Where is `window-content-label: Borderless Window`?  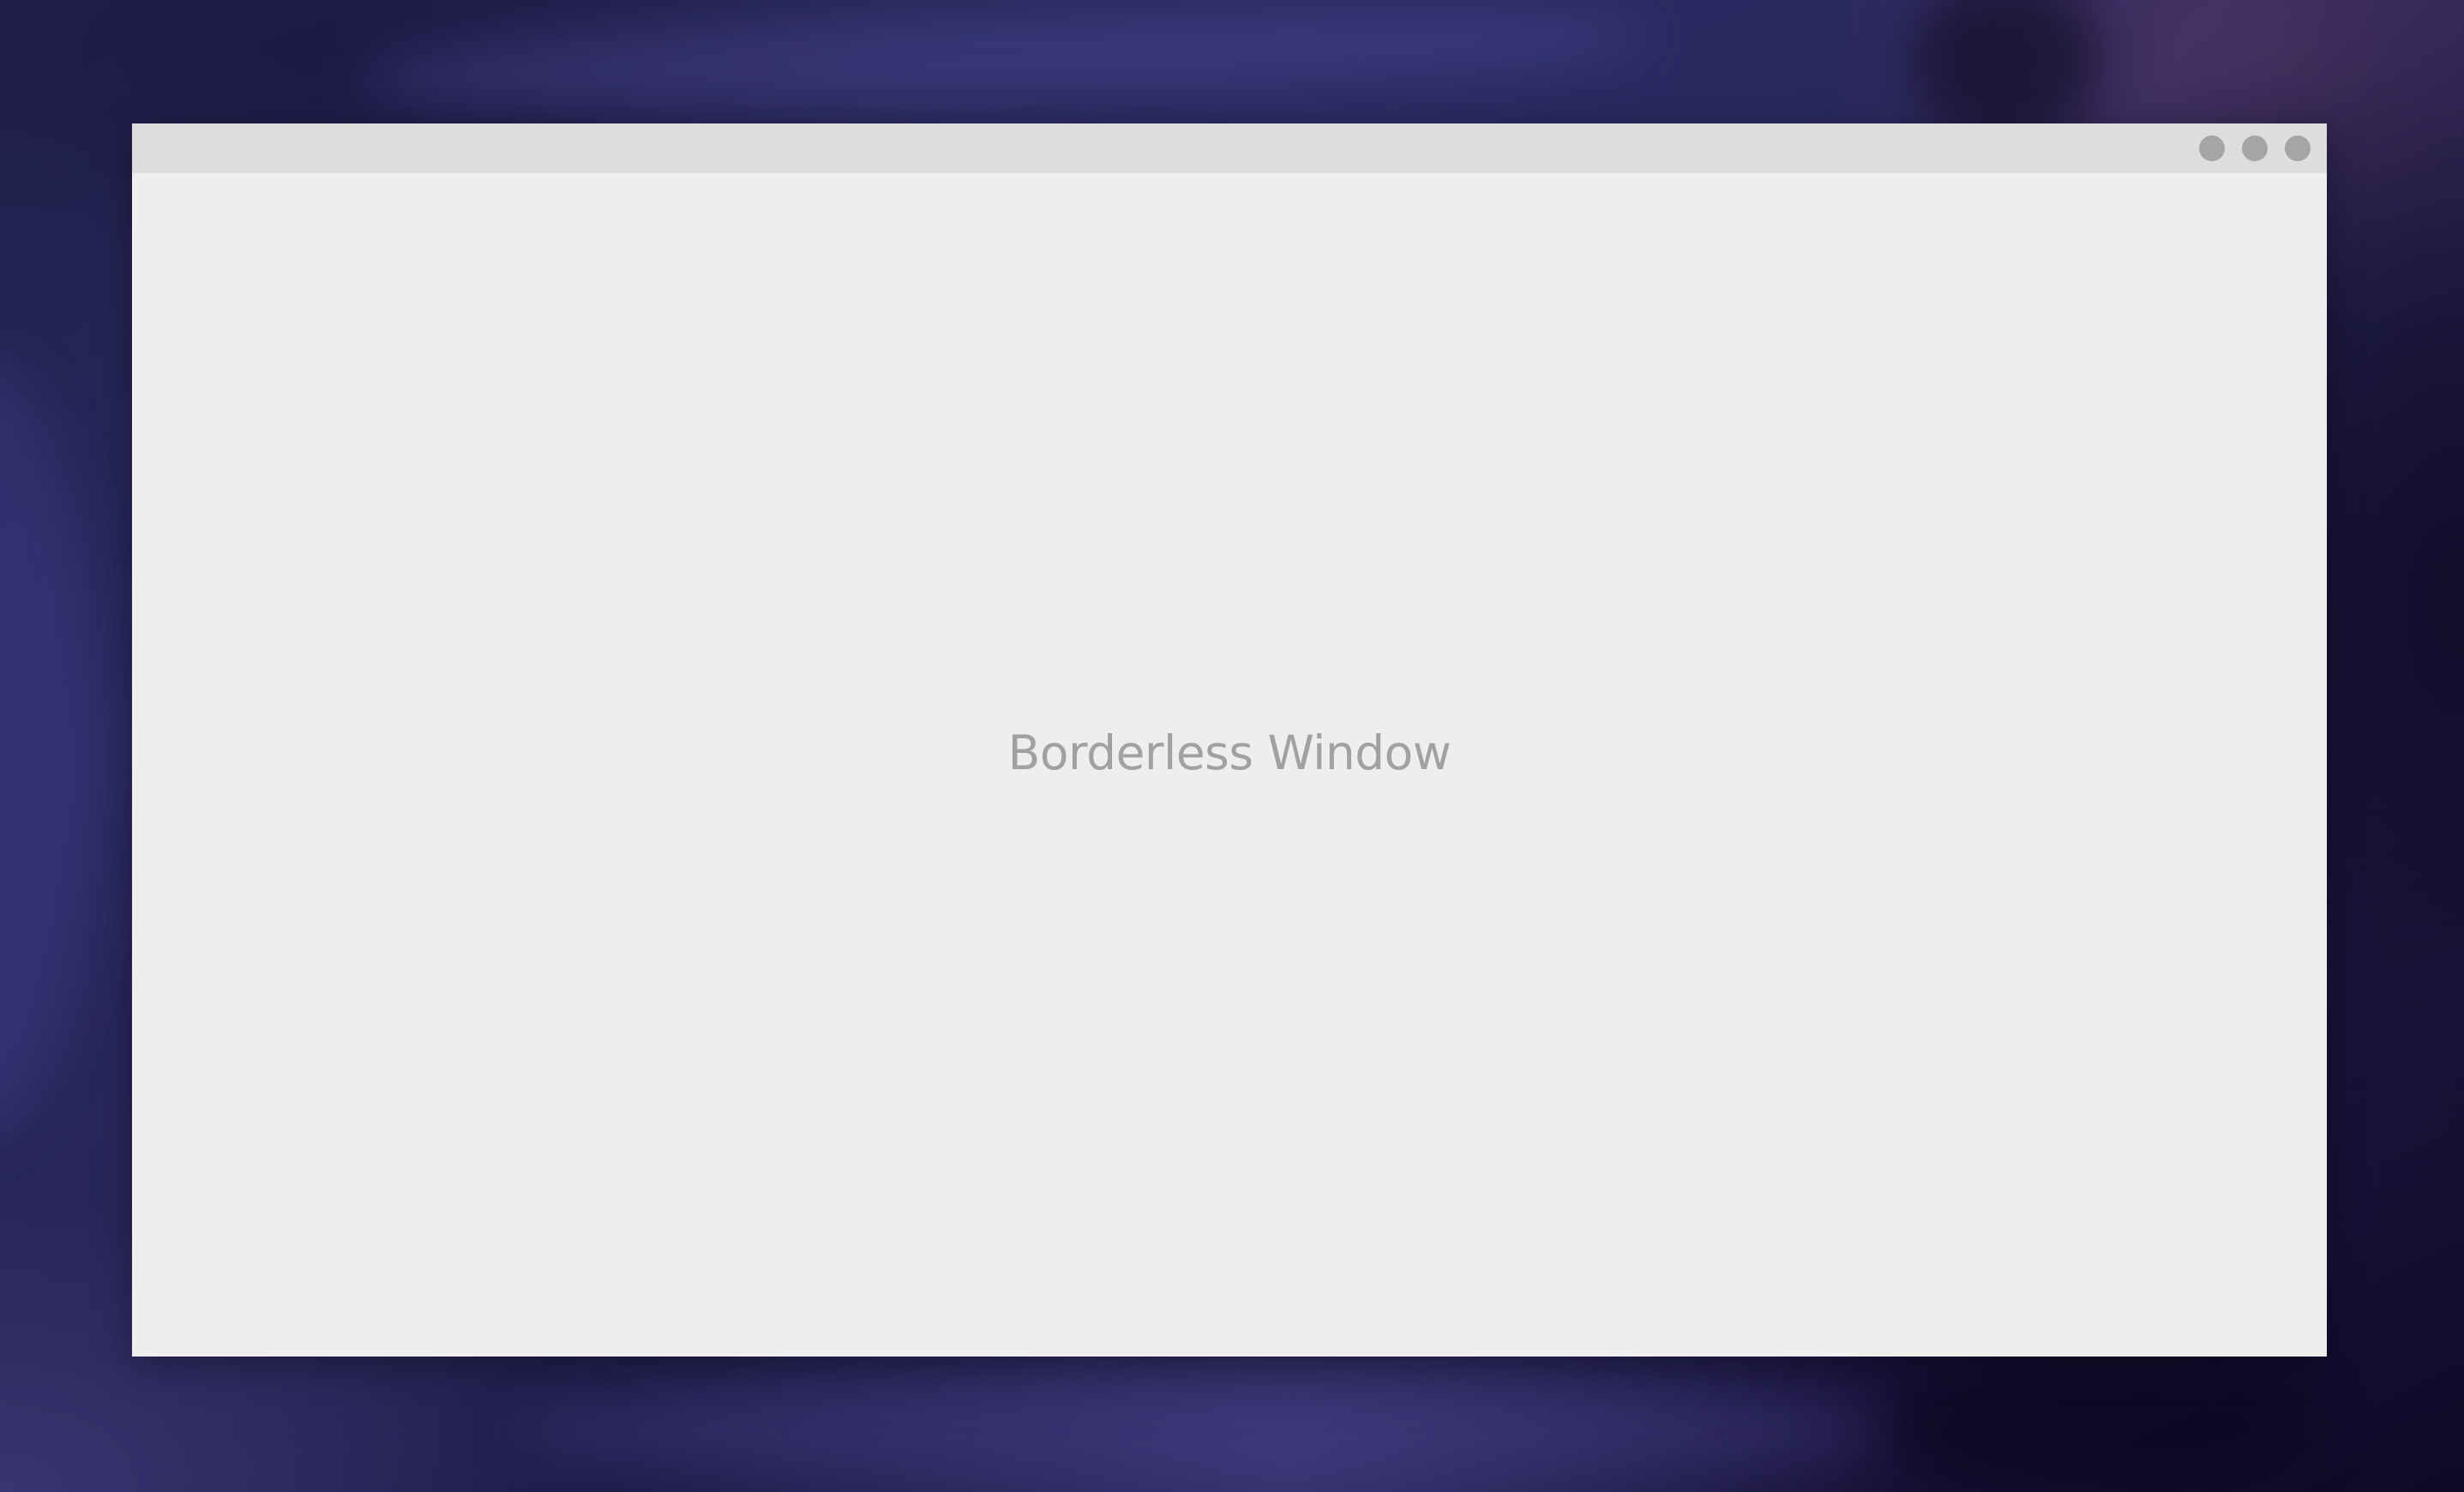 window-content-label: Borderless Window is located at coordinates (1229, 753).